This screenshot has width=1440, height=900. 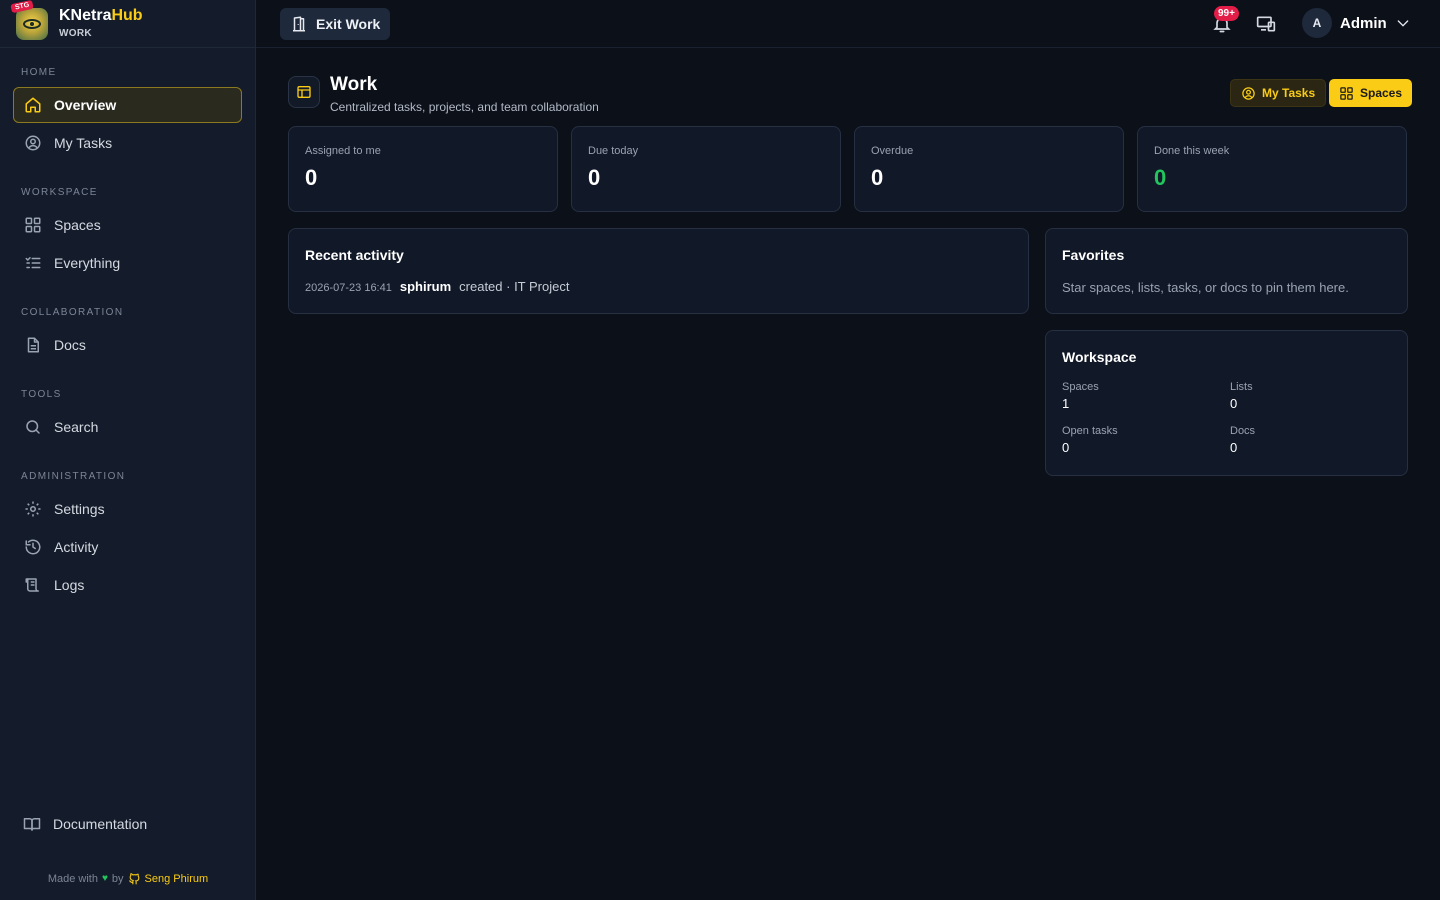 What do you see at coordinates (33, 105) in the screenshot?
I see `home-icon` at bounding box center [33, 105].